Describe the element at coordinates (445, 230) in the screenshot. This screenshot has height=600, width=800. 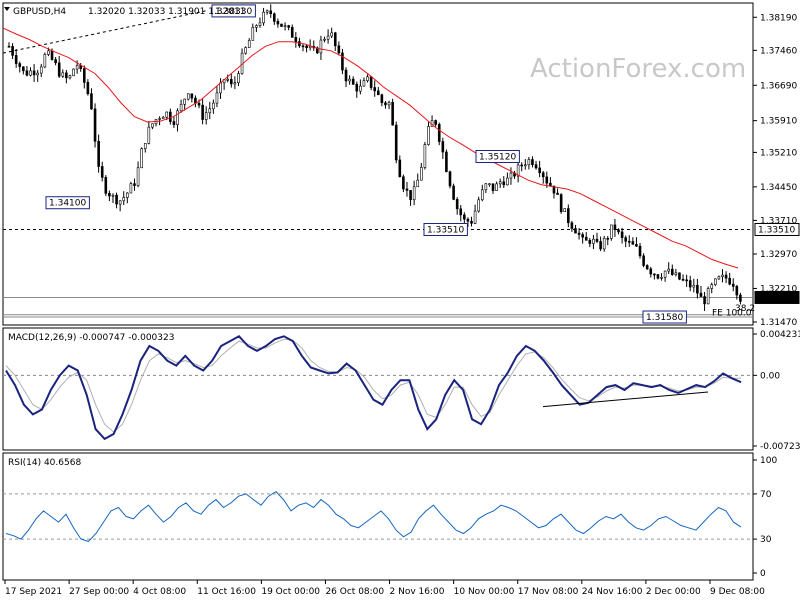
I see `price-annotation: 1.33510` at that location.